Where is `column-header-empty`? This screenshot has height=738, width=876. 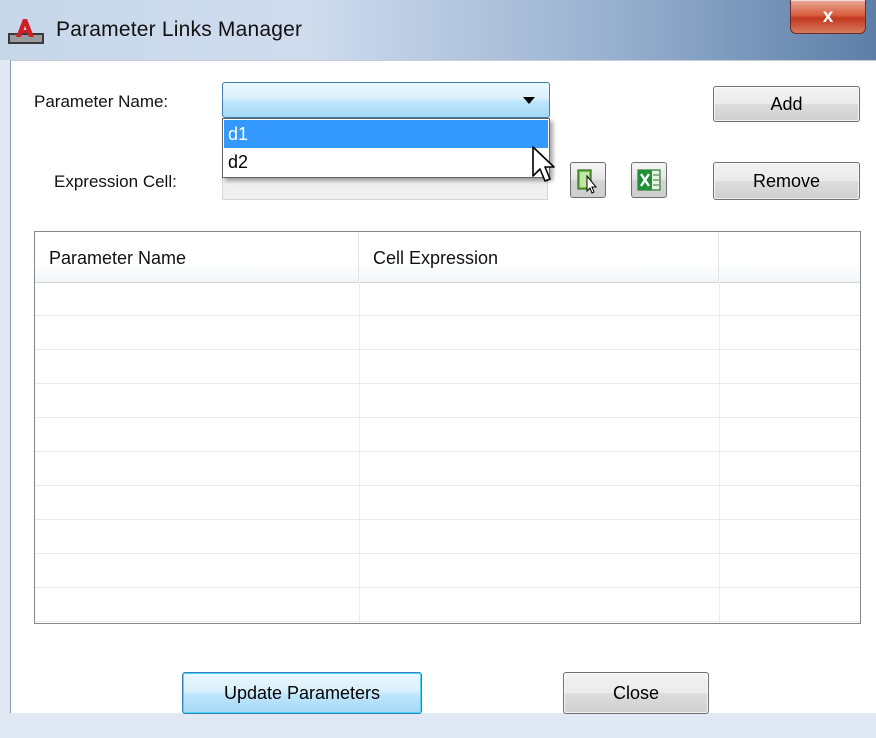
column-header-empty is located at coordinates (789, 257).